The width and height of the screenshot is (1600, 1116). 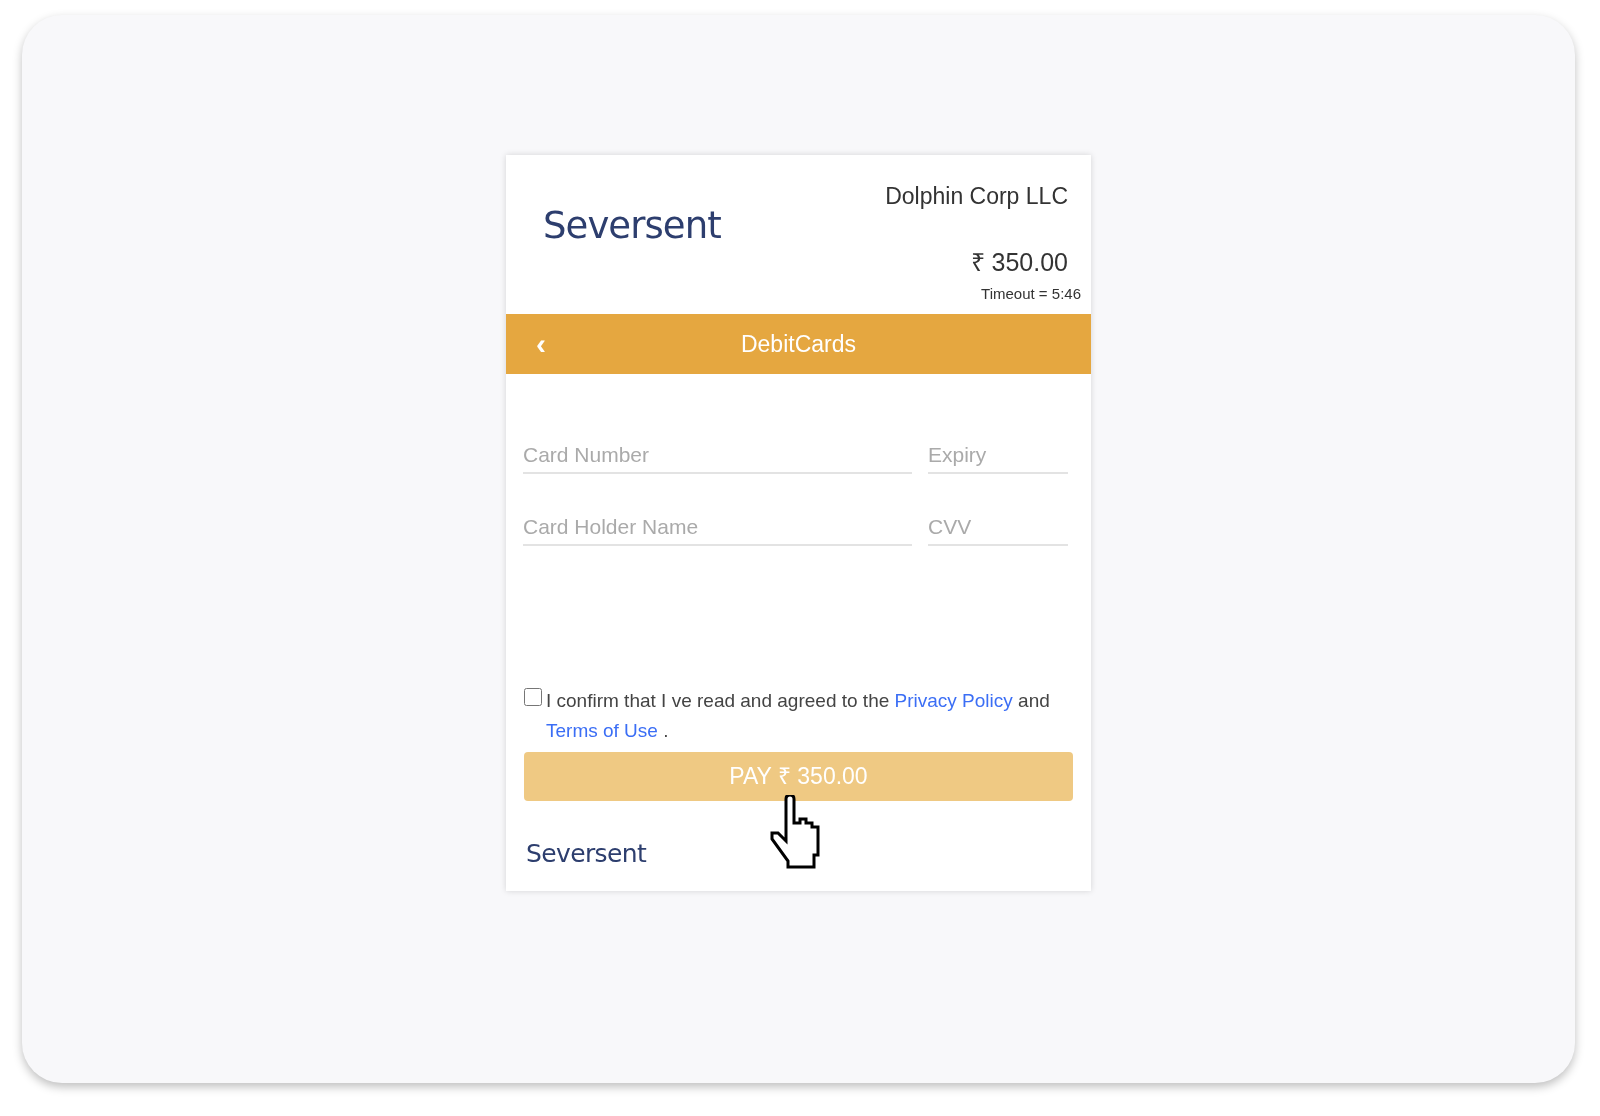 What do you see at coordinates (977, 196) in the screenshot?
I see `merchant-name: Dolphin Corp LLC` at bounding box center [977, 196].